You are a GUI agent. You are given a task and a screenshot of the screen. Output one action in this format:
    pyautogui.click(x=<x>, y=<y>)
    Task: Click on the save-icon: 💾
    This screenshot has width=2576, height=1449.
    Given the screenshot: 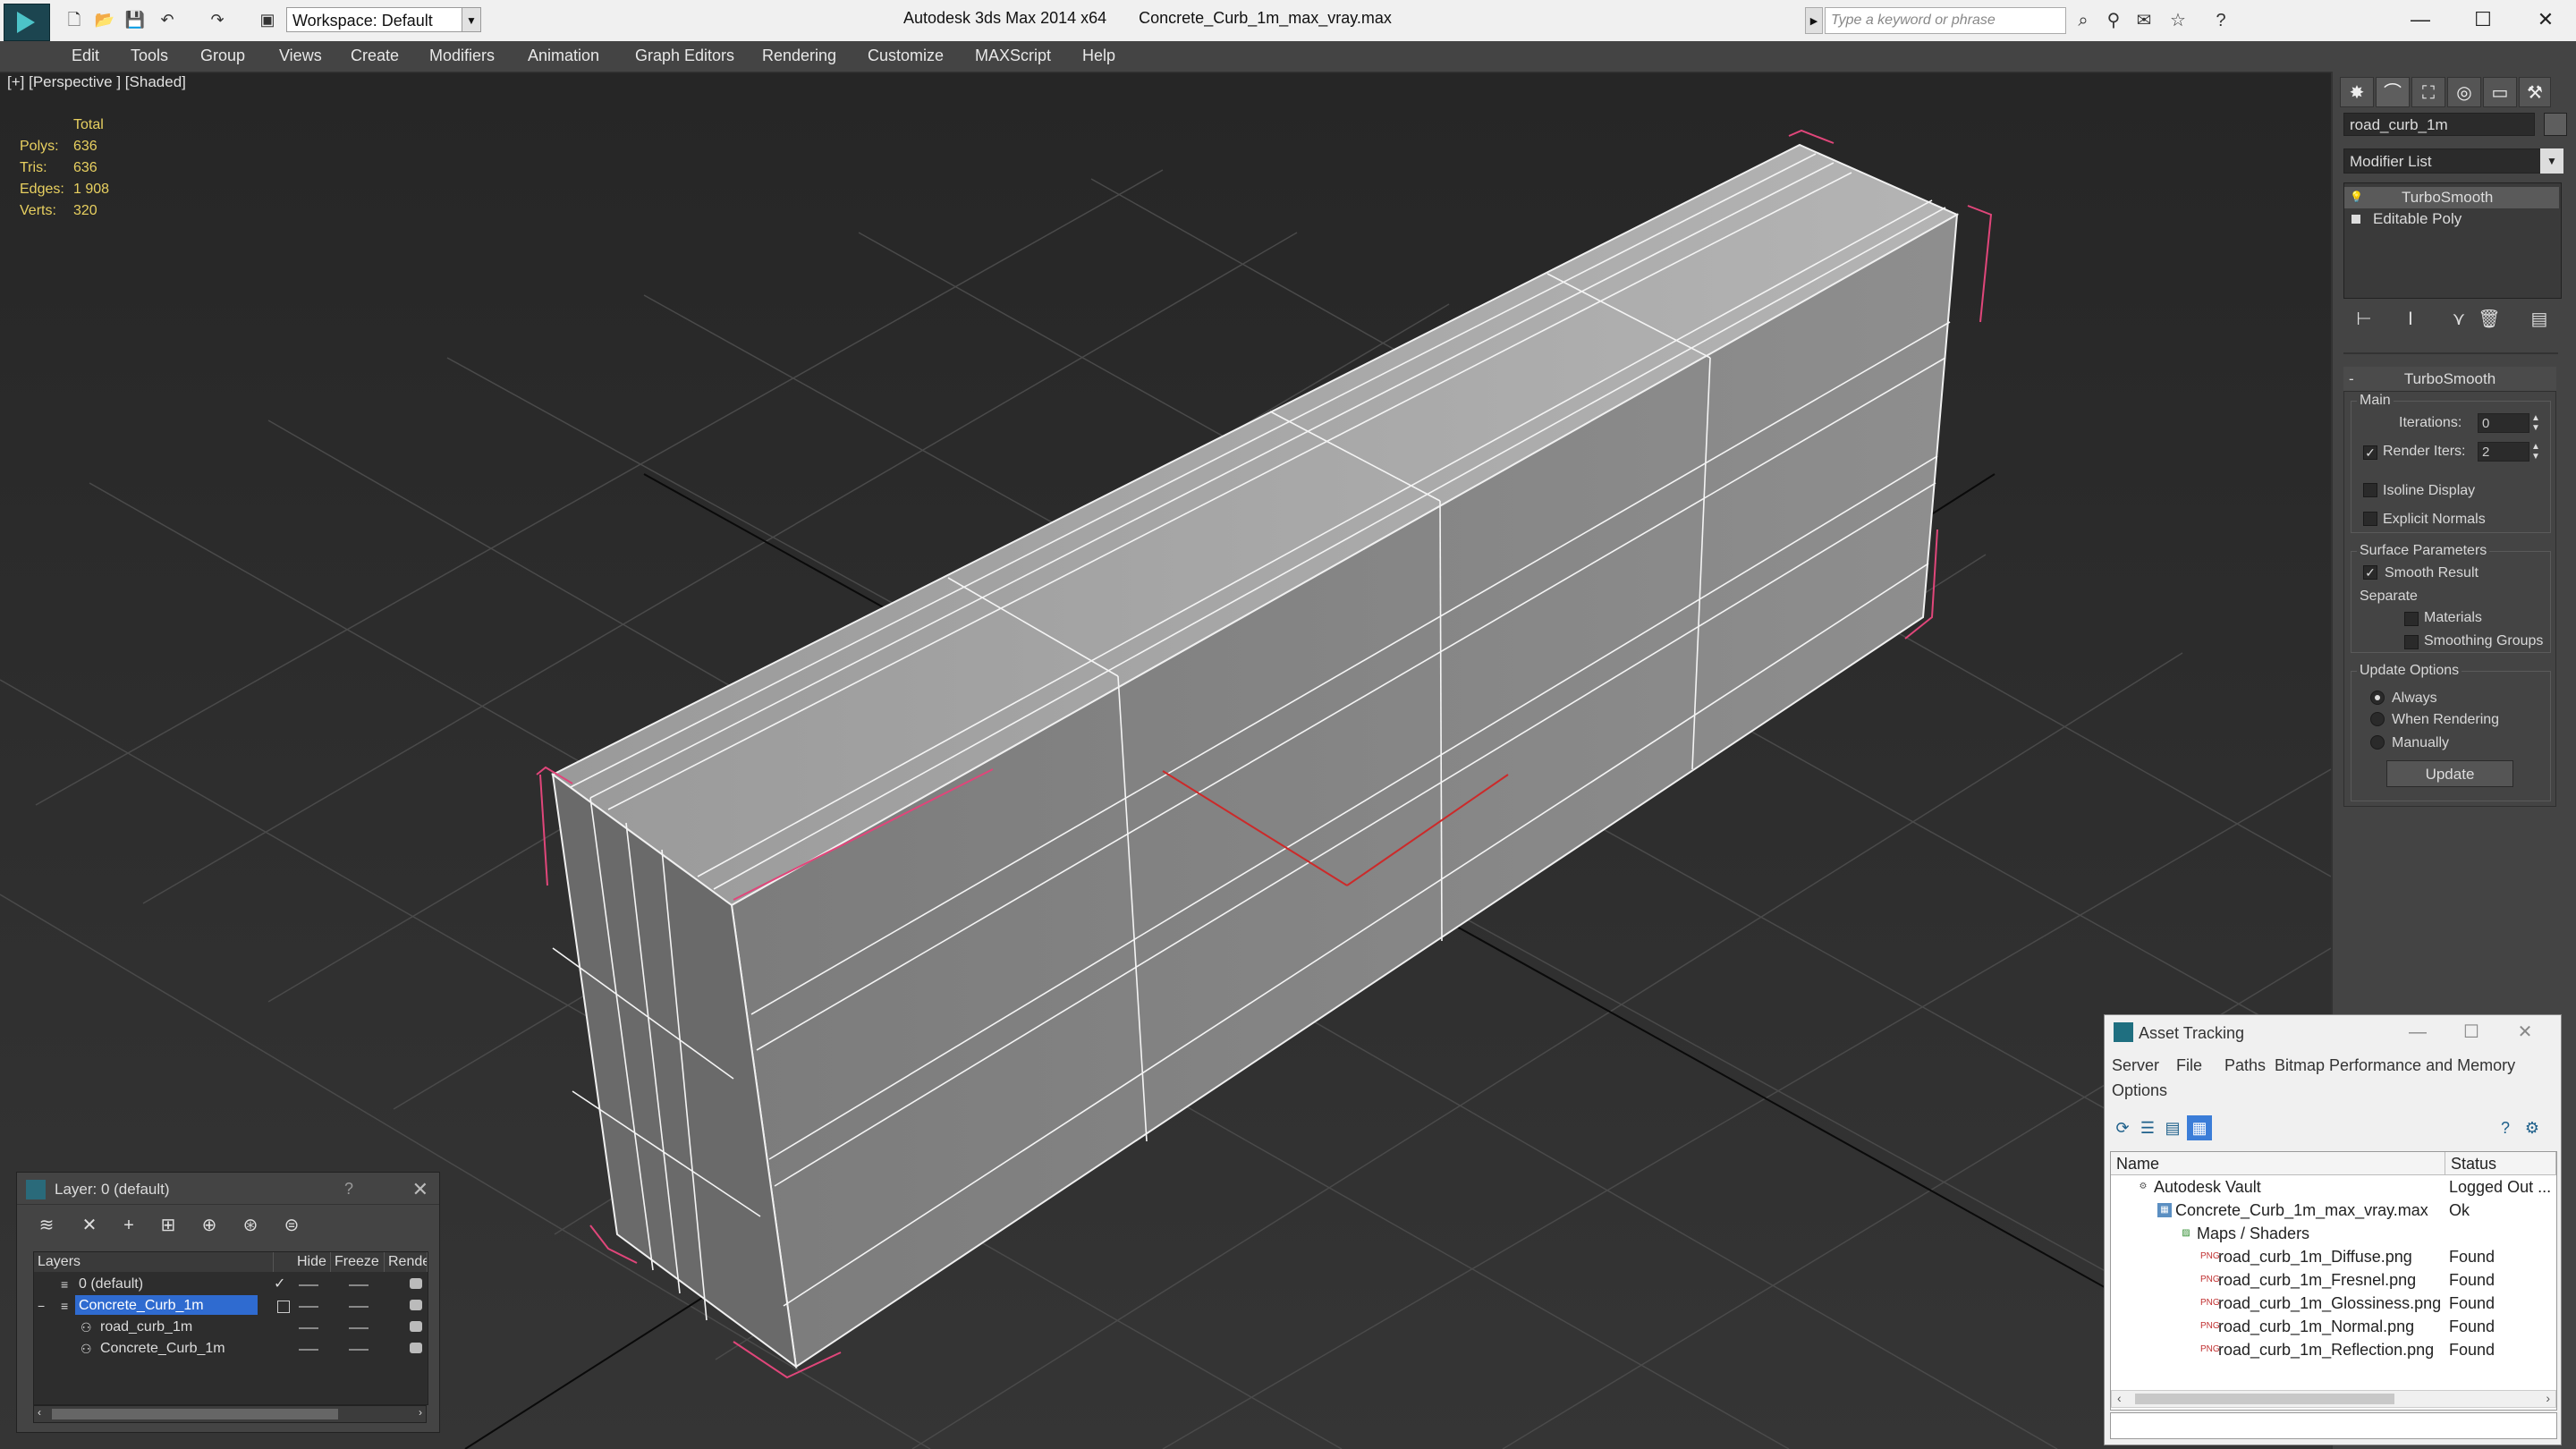 What is the action you would take?
    pyautogui.click(x=135, y=19)
    